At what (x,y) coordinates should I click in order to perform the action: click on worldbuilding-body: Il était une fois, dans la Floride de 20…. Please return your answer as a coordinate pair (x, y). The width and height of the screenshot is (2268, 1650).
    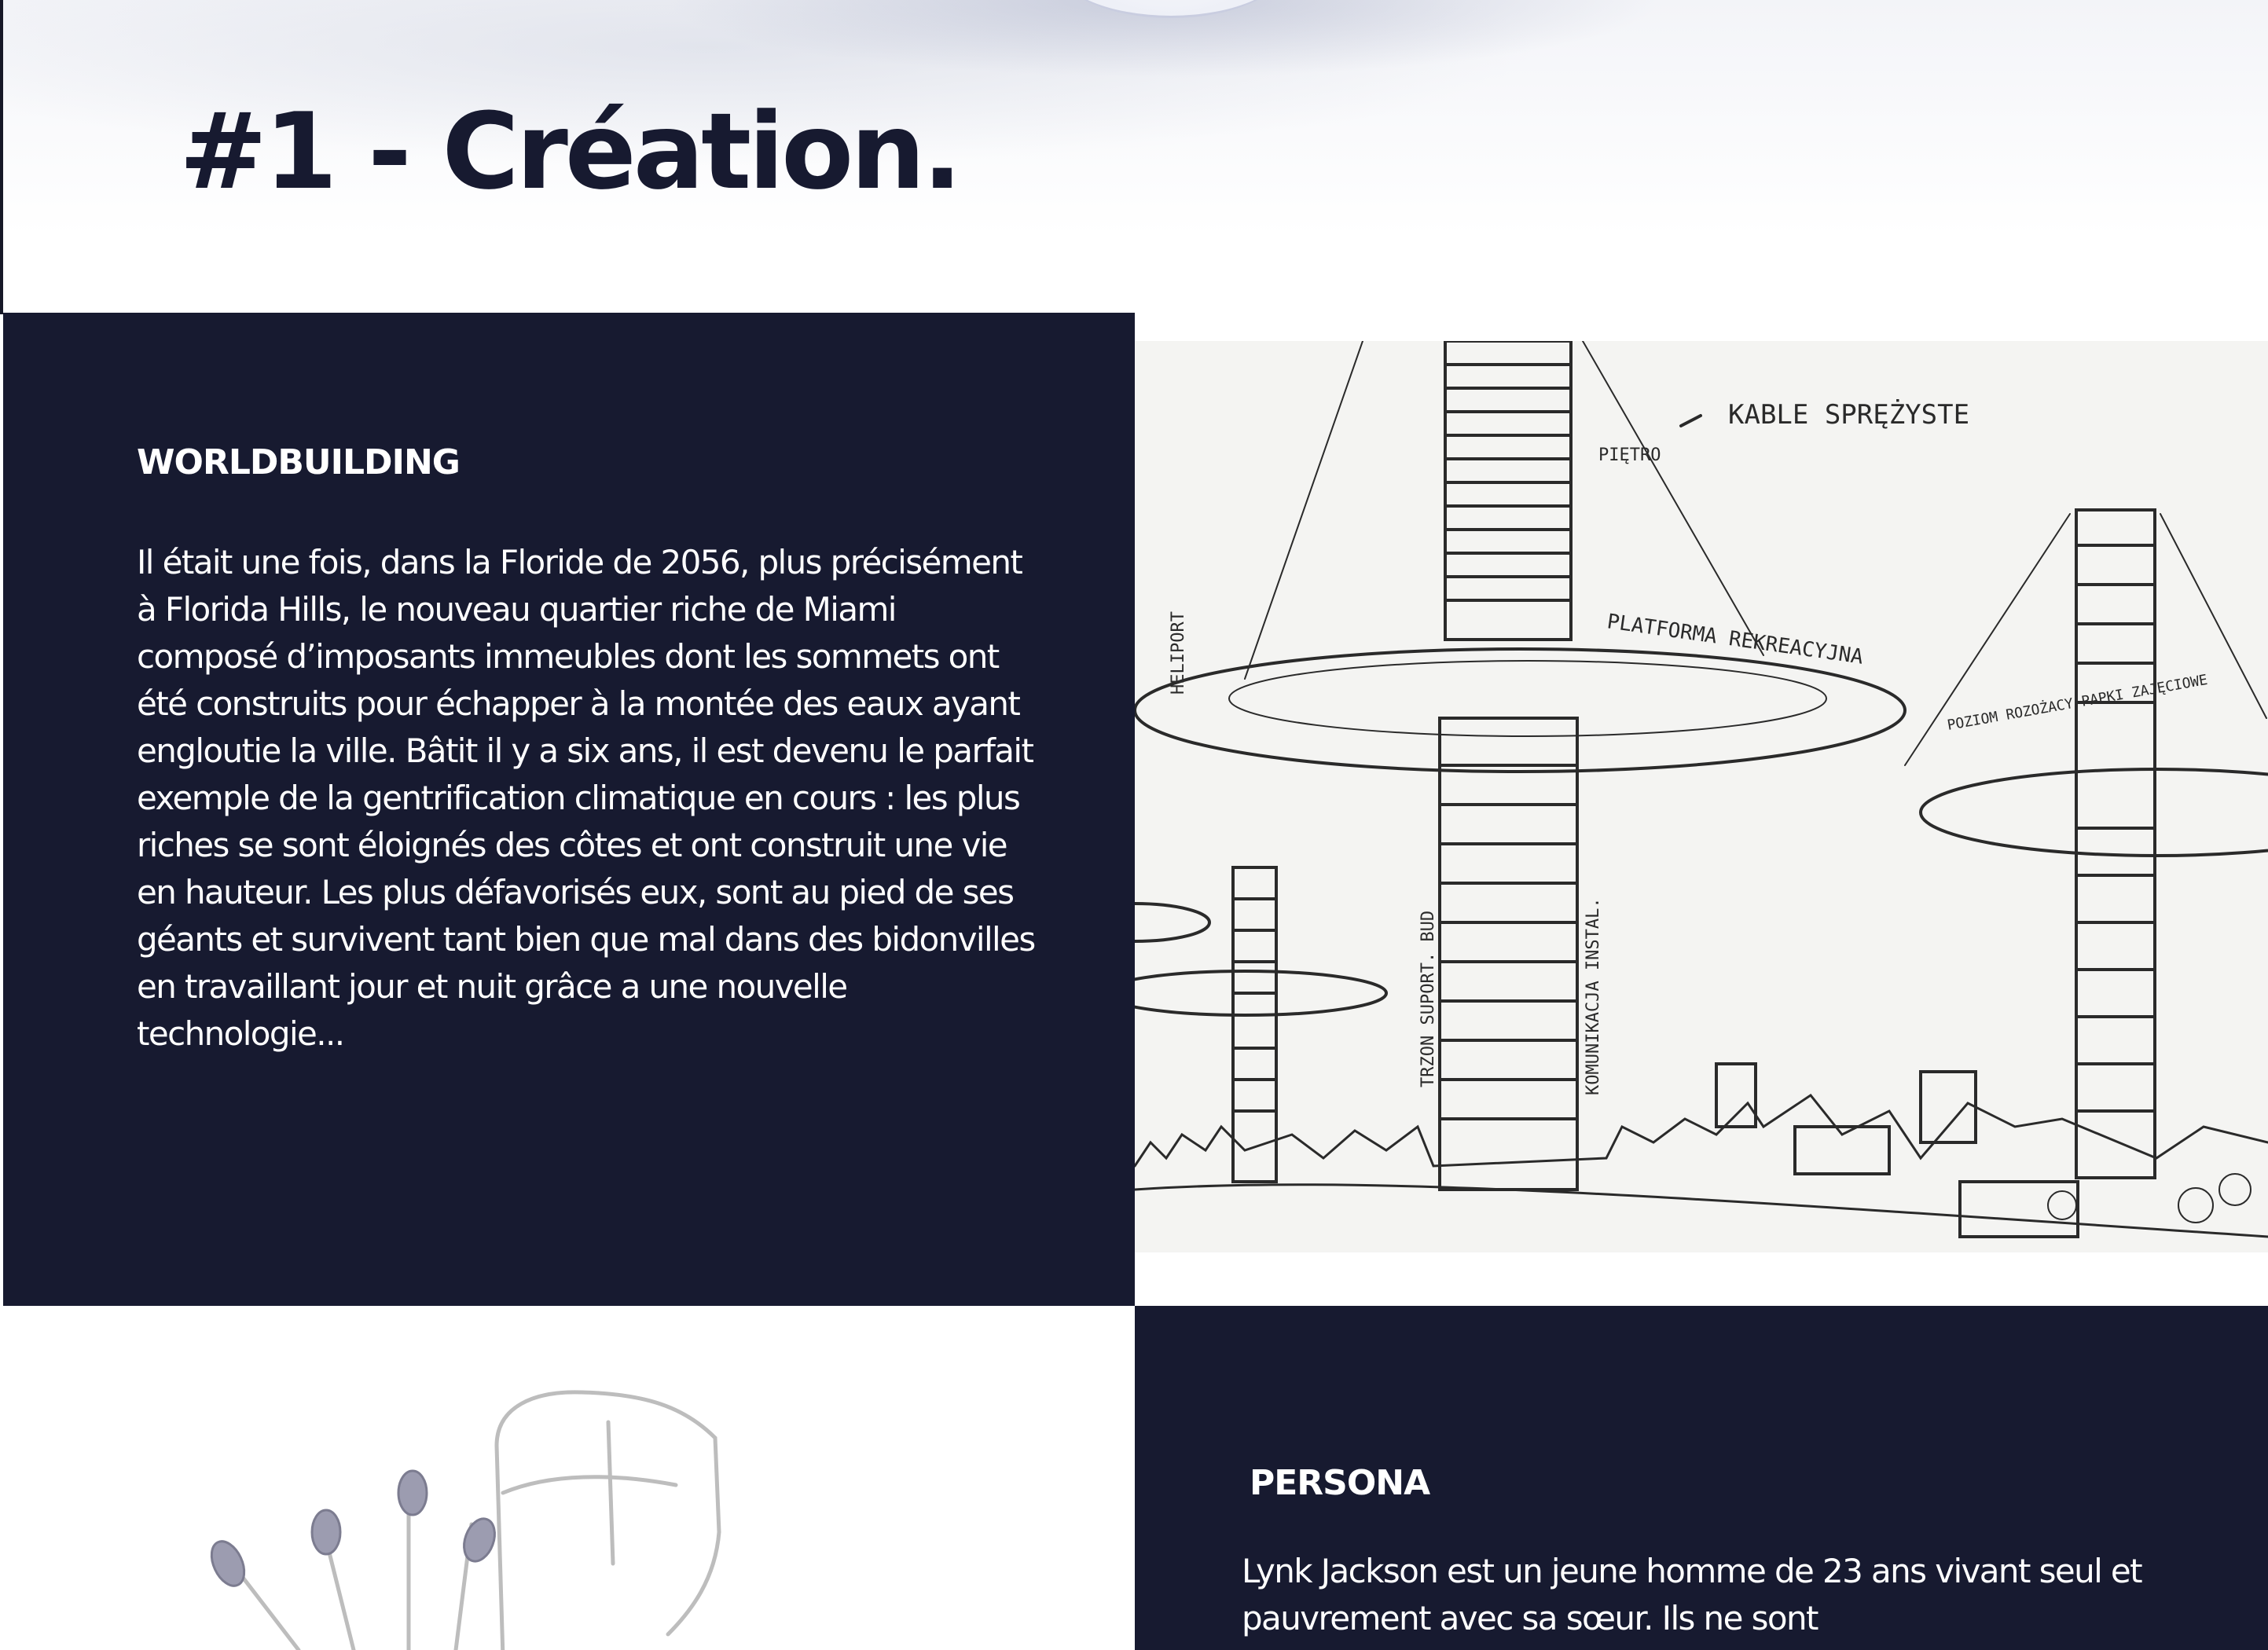
    Looking at the image, I should click on (586, 798).